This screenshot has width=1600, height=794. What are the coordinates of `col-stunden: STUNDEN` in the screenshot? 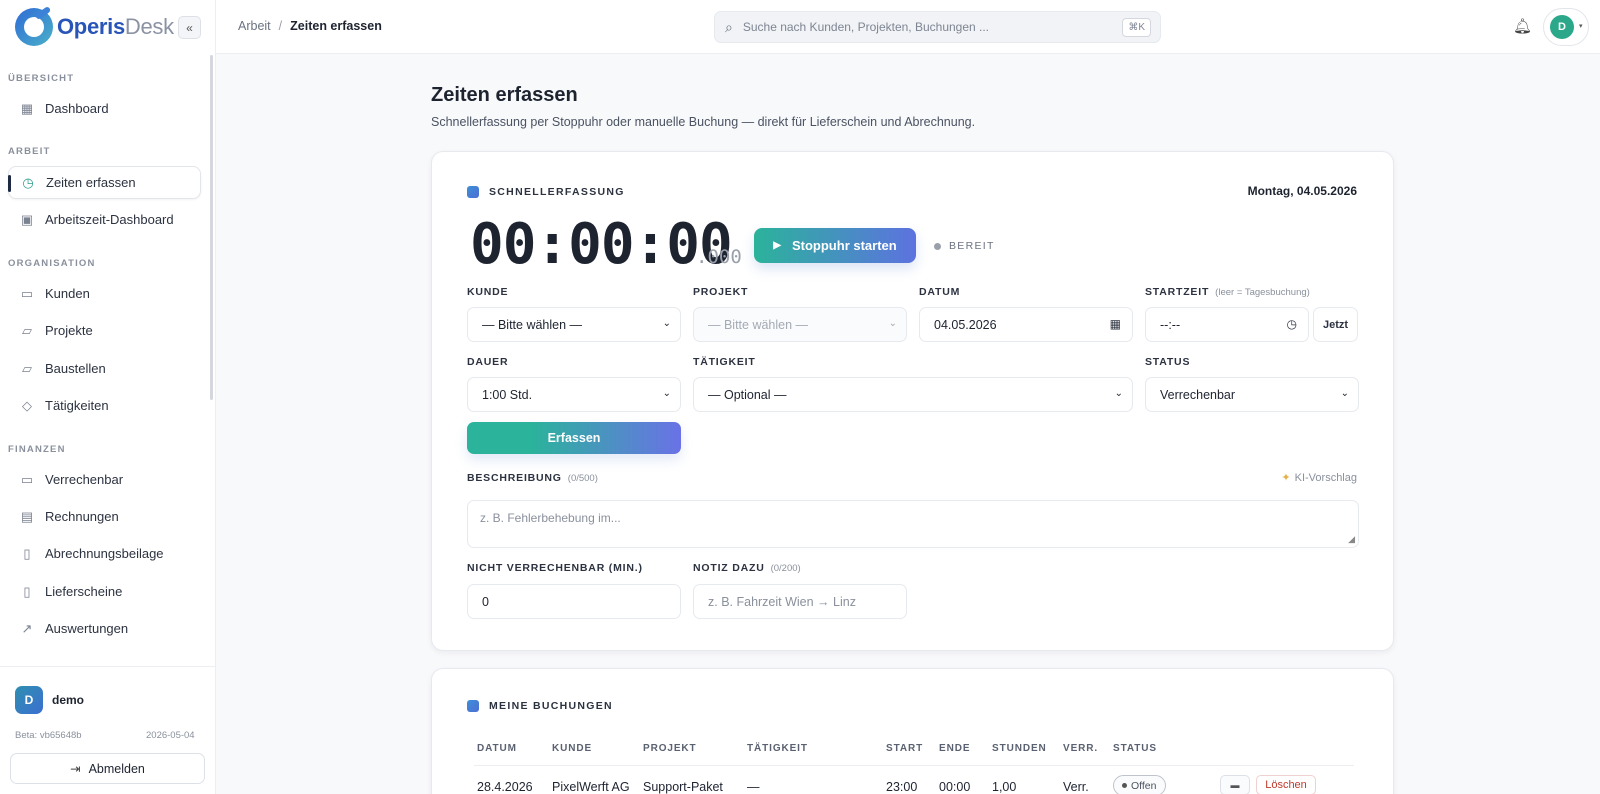 It's located at (1019, 748).